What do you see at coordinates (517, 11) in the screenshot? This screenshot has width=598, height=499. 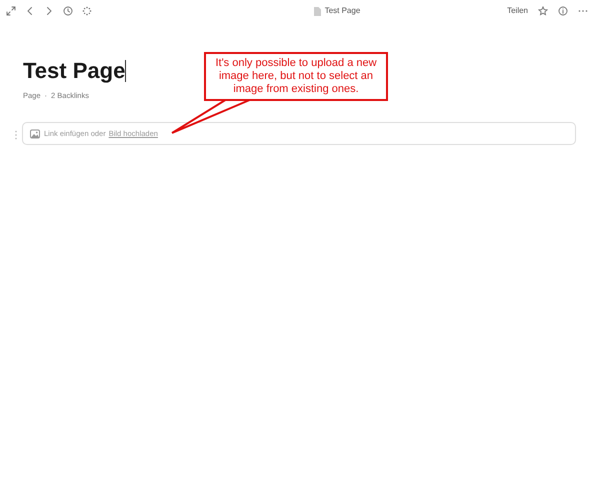 I see `share-button: Teilen` at bounding box center [517, 11].